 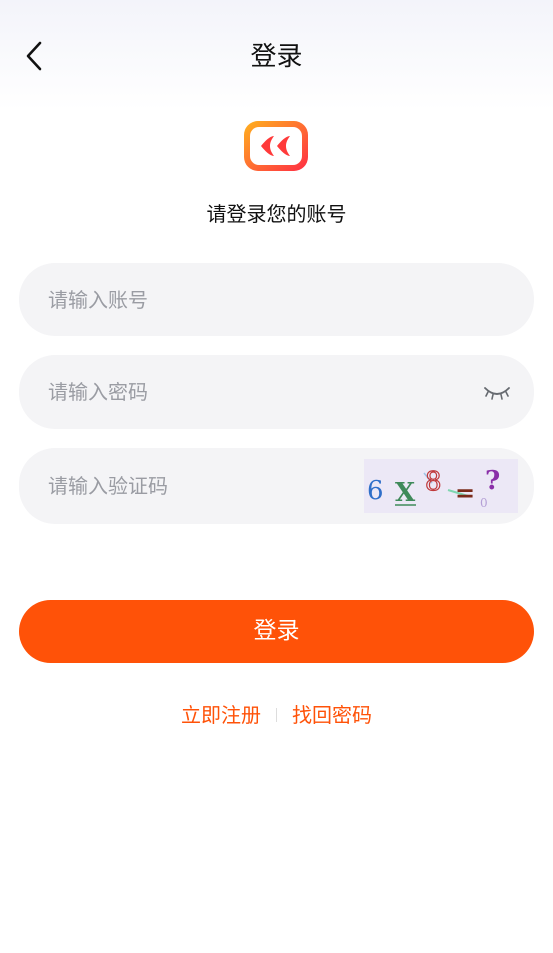 I want to click on captcha-graphic: 6 X 8 = ? 0, so click(x=433, y=488).